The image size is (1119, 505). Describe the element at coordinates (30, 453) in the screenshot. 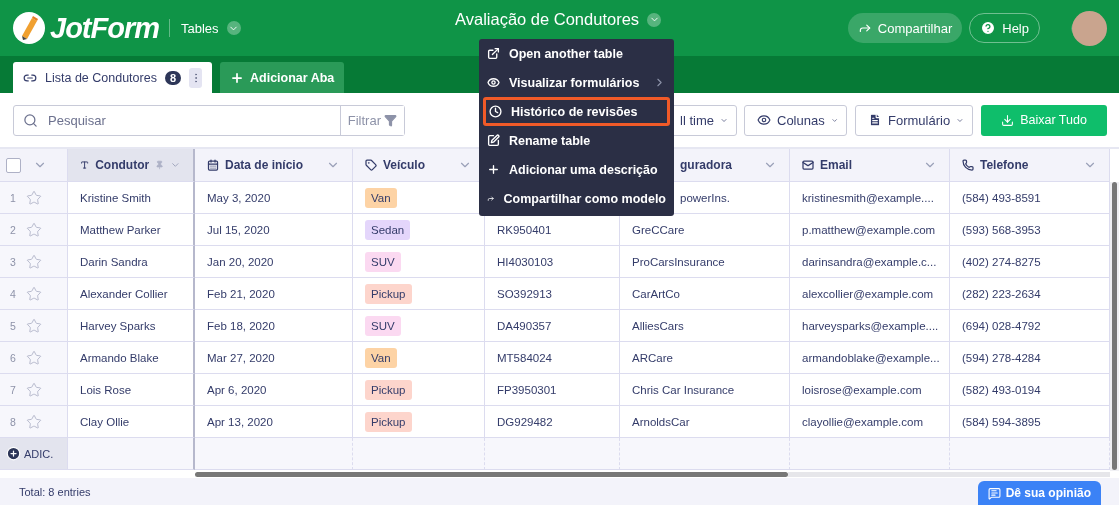

I see `add-row-button: ADIC.` at that location.